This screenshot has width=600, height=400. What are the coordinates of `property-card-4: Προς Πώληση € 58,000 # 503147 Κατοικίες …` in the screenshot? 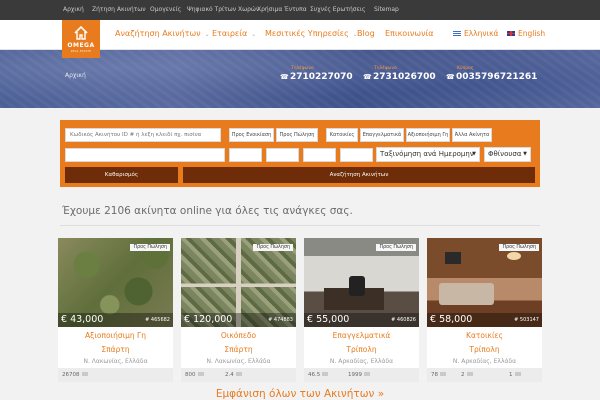 It's located at (484, 310).